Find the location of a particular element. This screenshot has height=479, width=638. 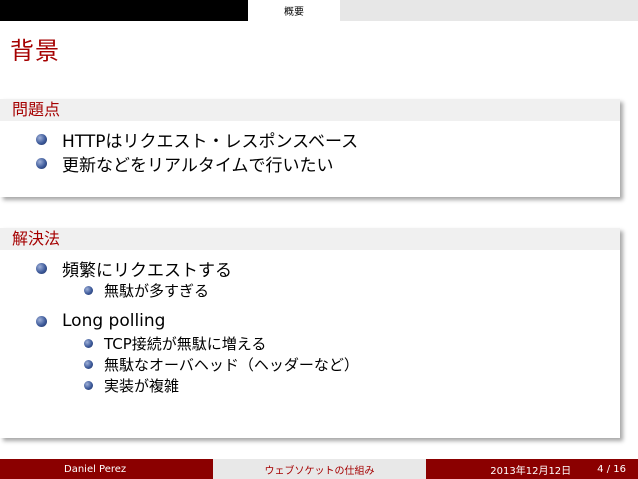

list-item: HTTPはリクエスト・レスポンスベース is located at coordinates (328, 139).